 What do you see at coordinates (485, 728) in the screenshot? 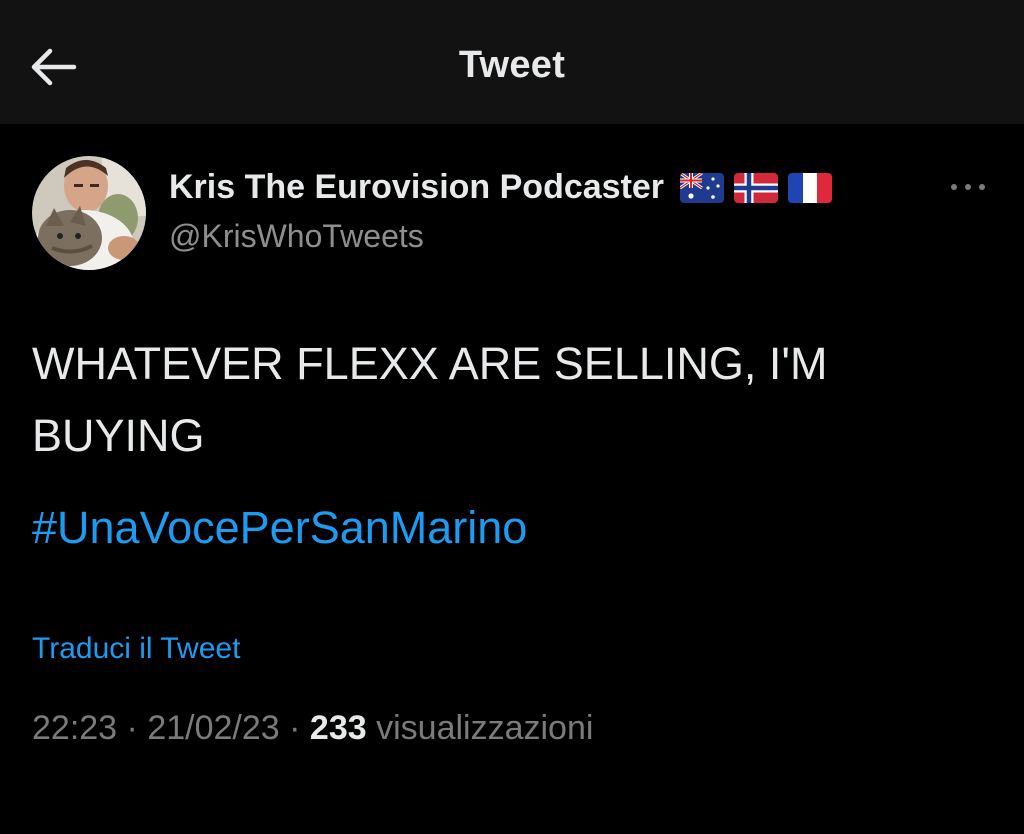
I see `views-label: visualizzazioni` at bounding box center [485, 728].